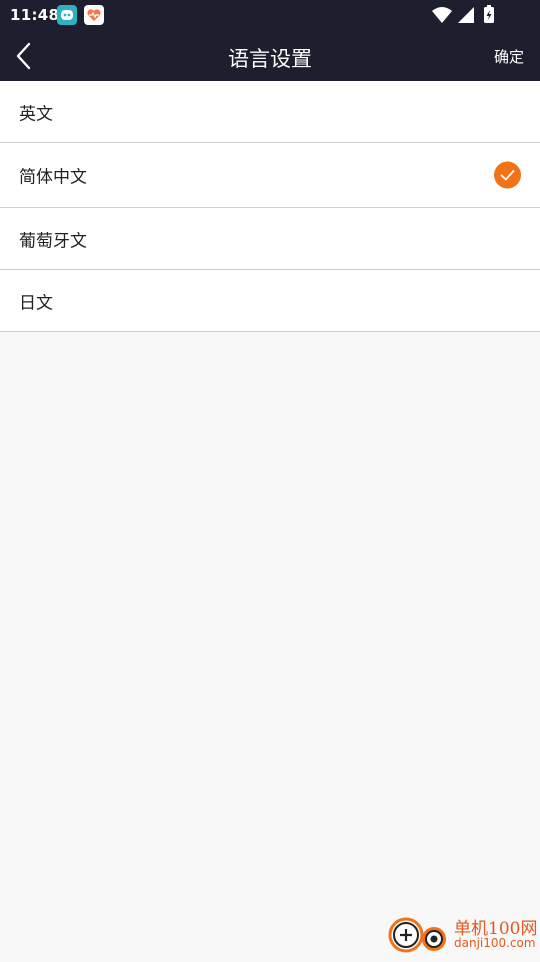  Describe the element at coordinates (270, 239) in the screenshot. I see `language-option-portuguese: 葡萄牙文` at that location.